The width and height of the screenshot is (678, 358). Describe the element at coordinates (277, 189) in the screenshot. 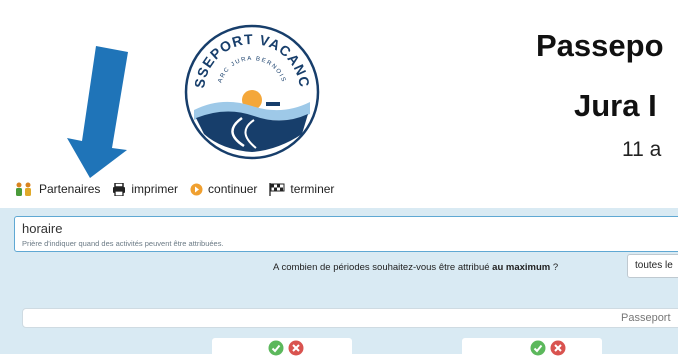

I see `finish-flag-icon` at that location.